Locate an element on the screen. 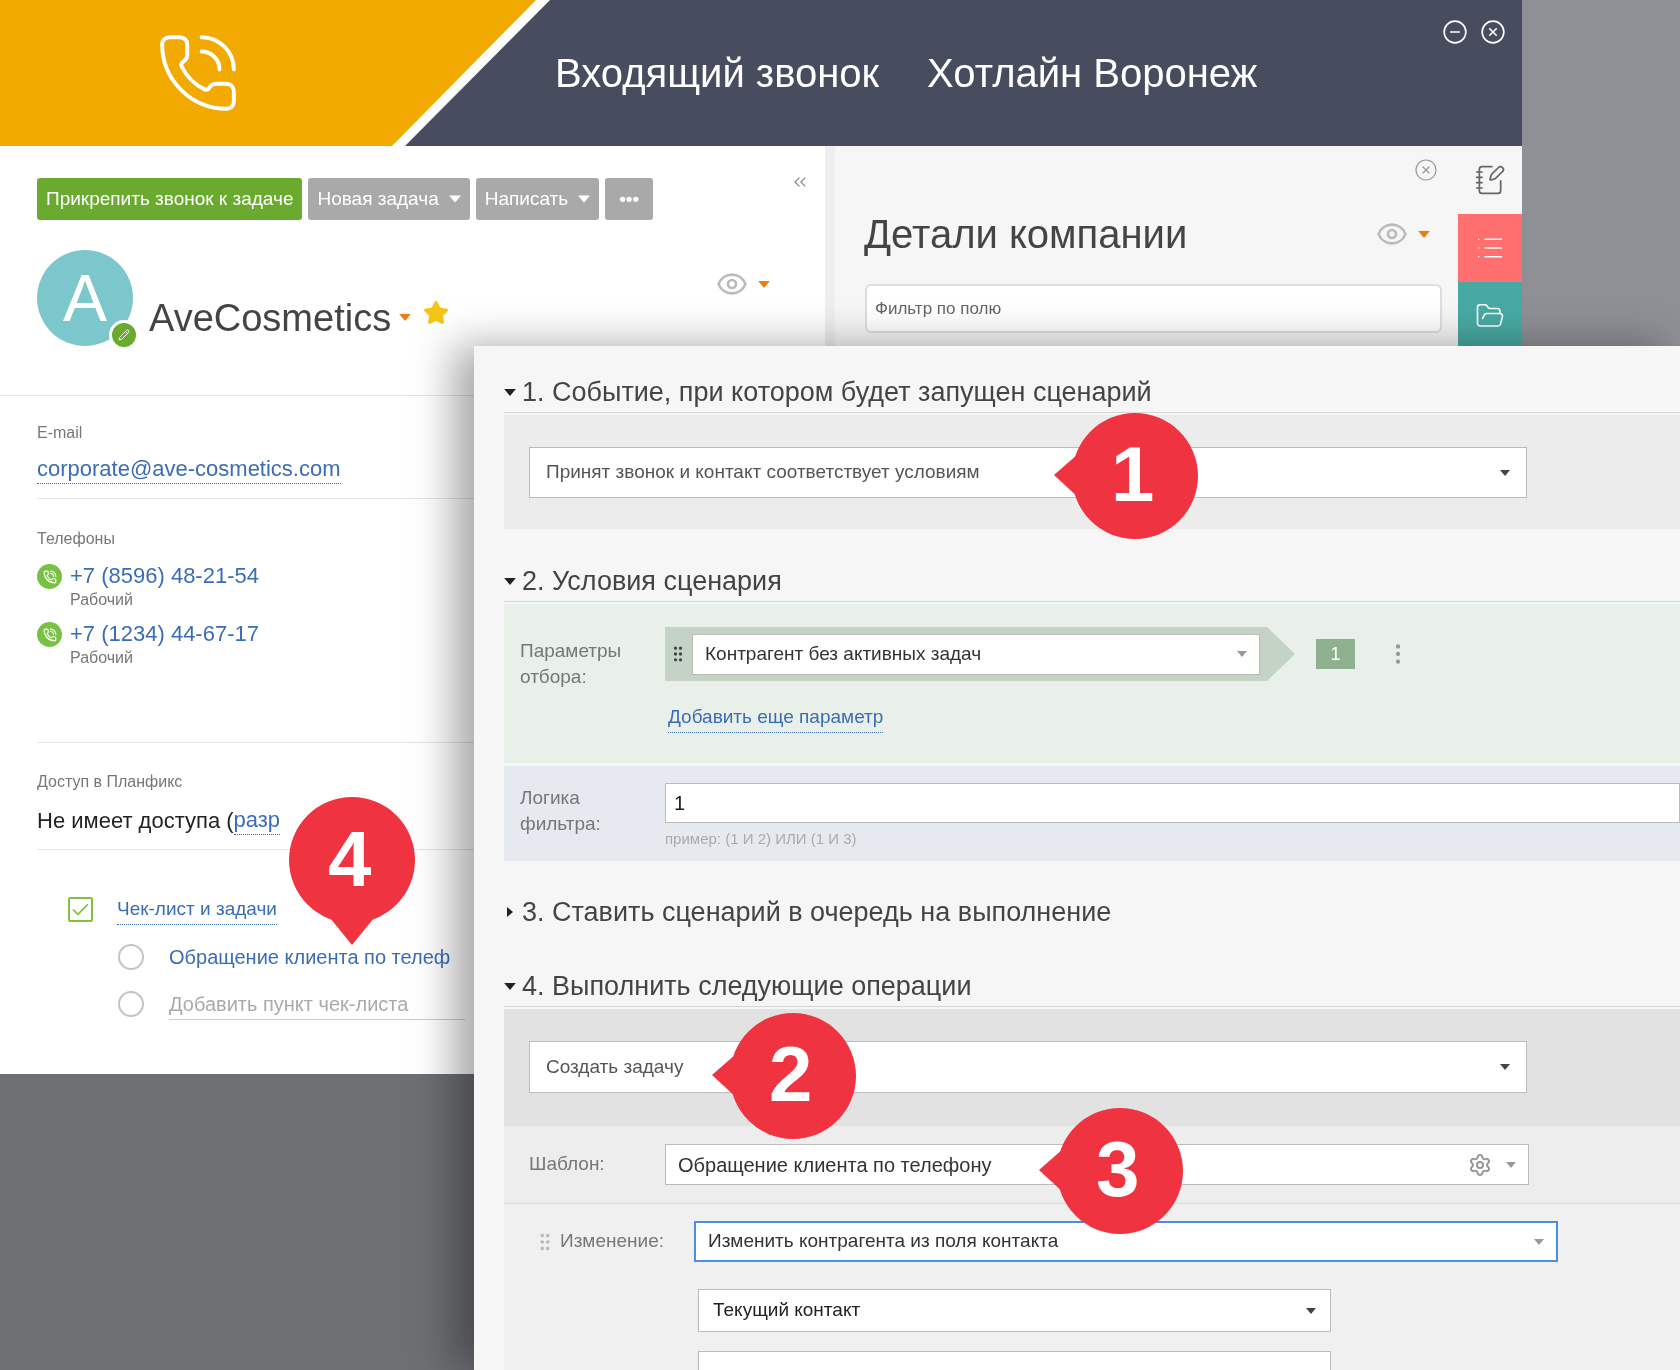 Image resolution: width=1680 pixels, height=1370 pixels. field-label: Параметры отбора: is located at coordinates (571, 664).